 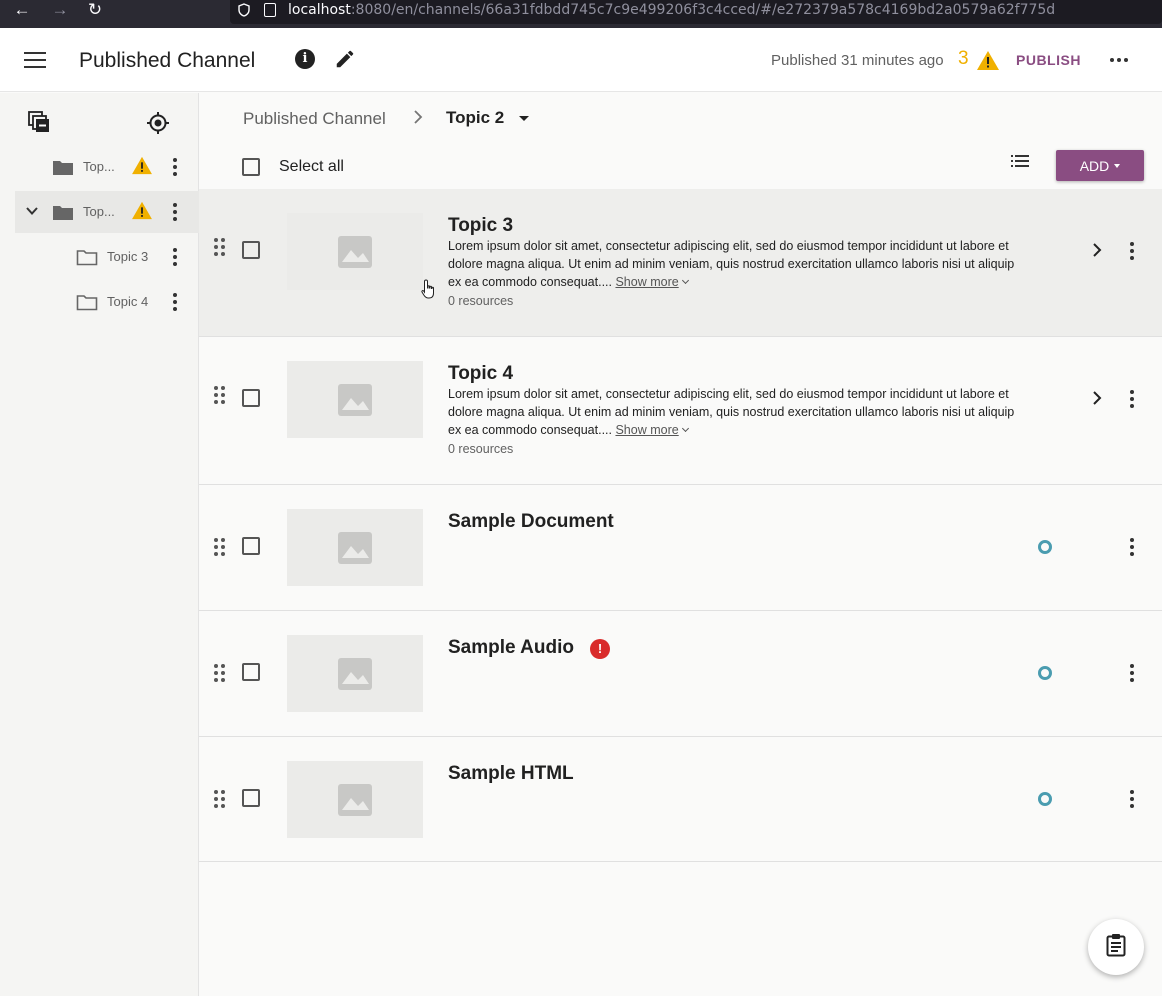 I want to click on row-title: Topic 4, so click(x=480, y=374).